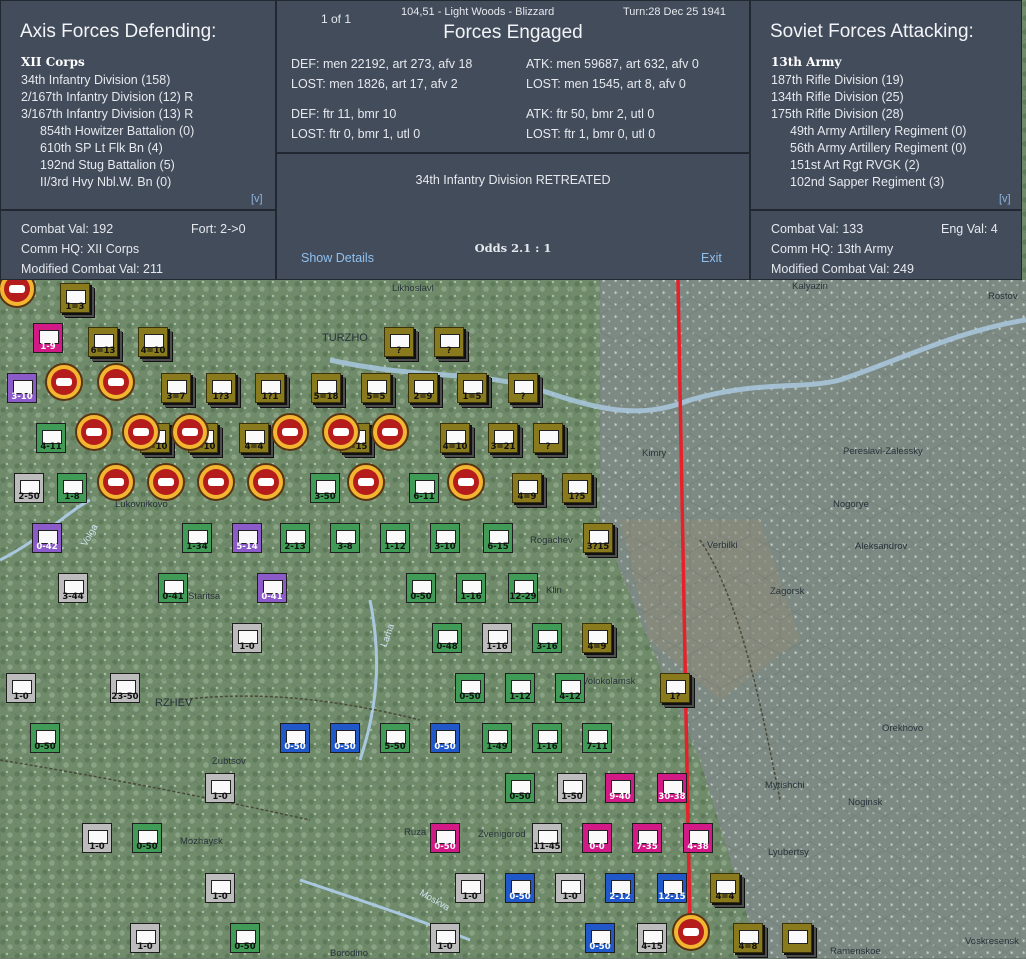 This screenshot has width=1026, height=959. What do you see at coordinates (424, 488) in the screenshot?
I see `unit-counter: 6-11` at bounding box center [424, 488].